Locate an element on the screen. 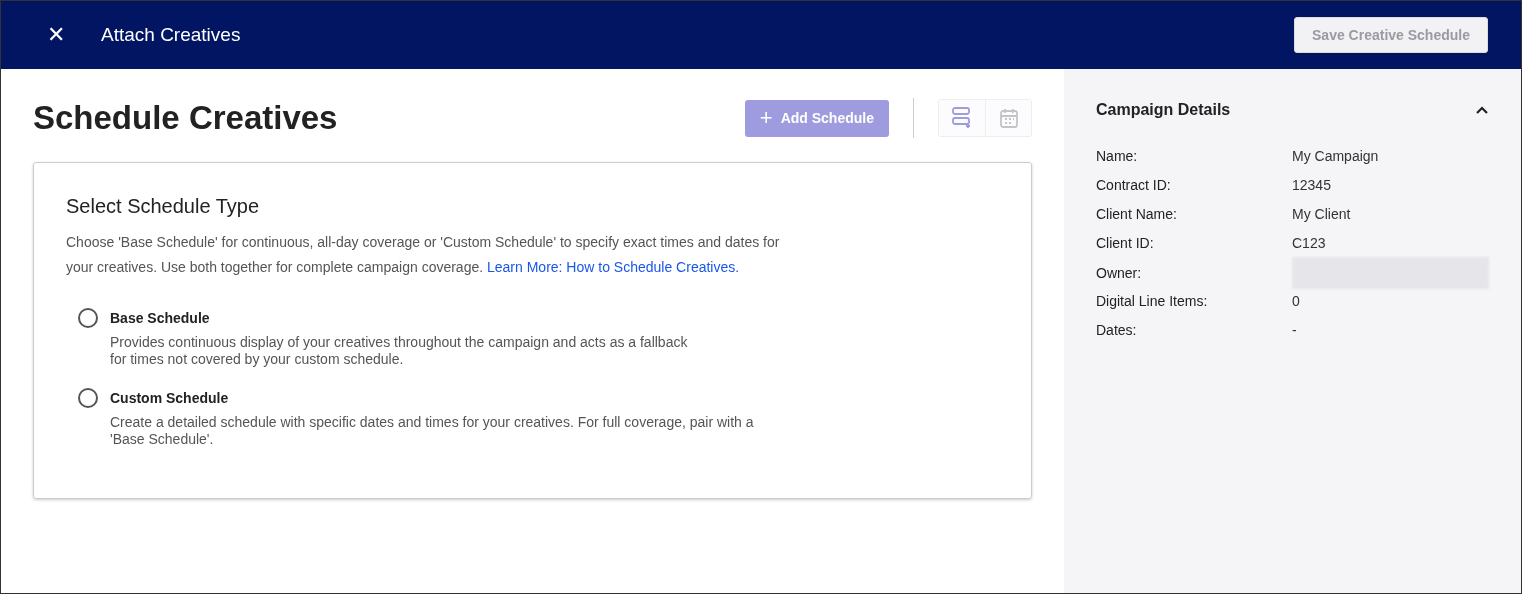 This screenshot has height=594, width=1522. option-label: Custom Schedule is located at coordinates (170, 398).